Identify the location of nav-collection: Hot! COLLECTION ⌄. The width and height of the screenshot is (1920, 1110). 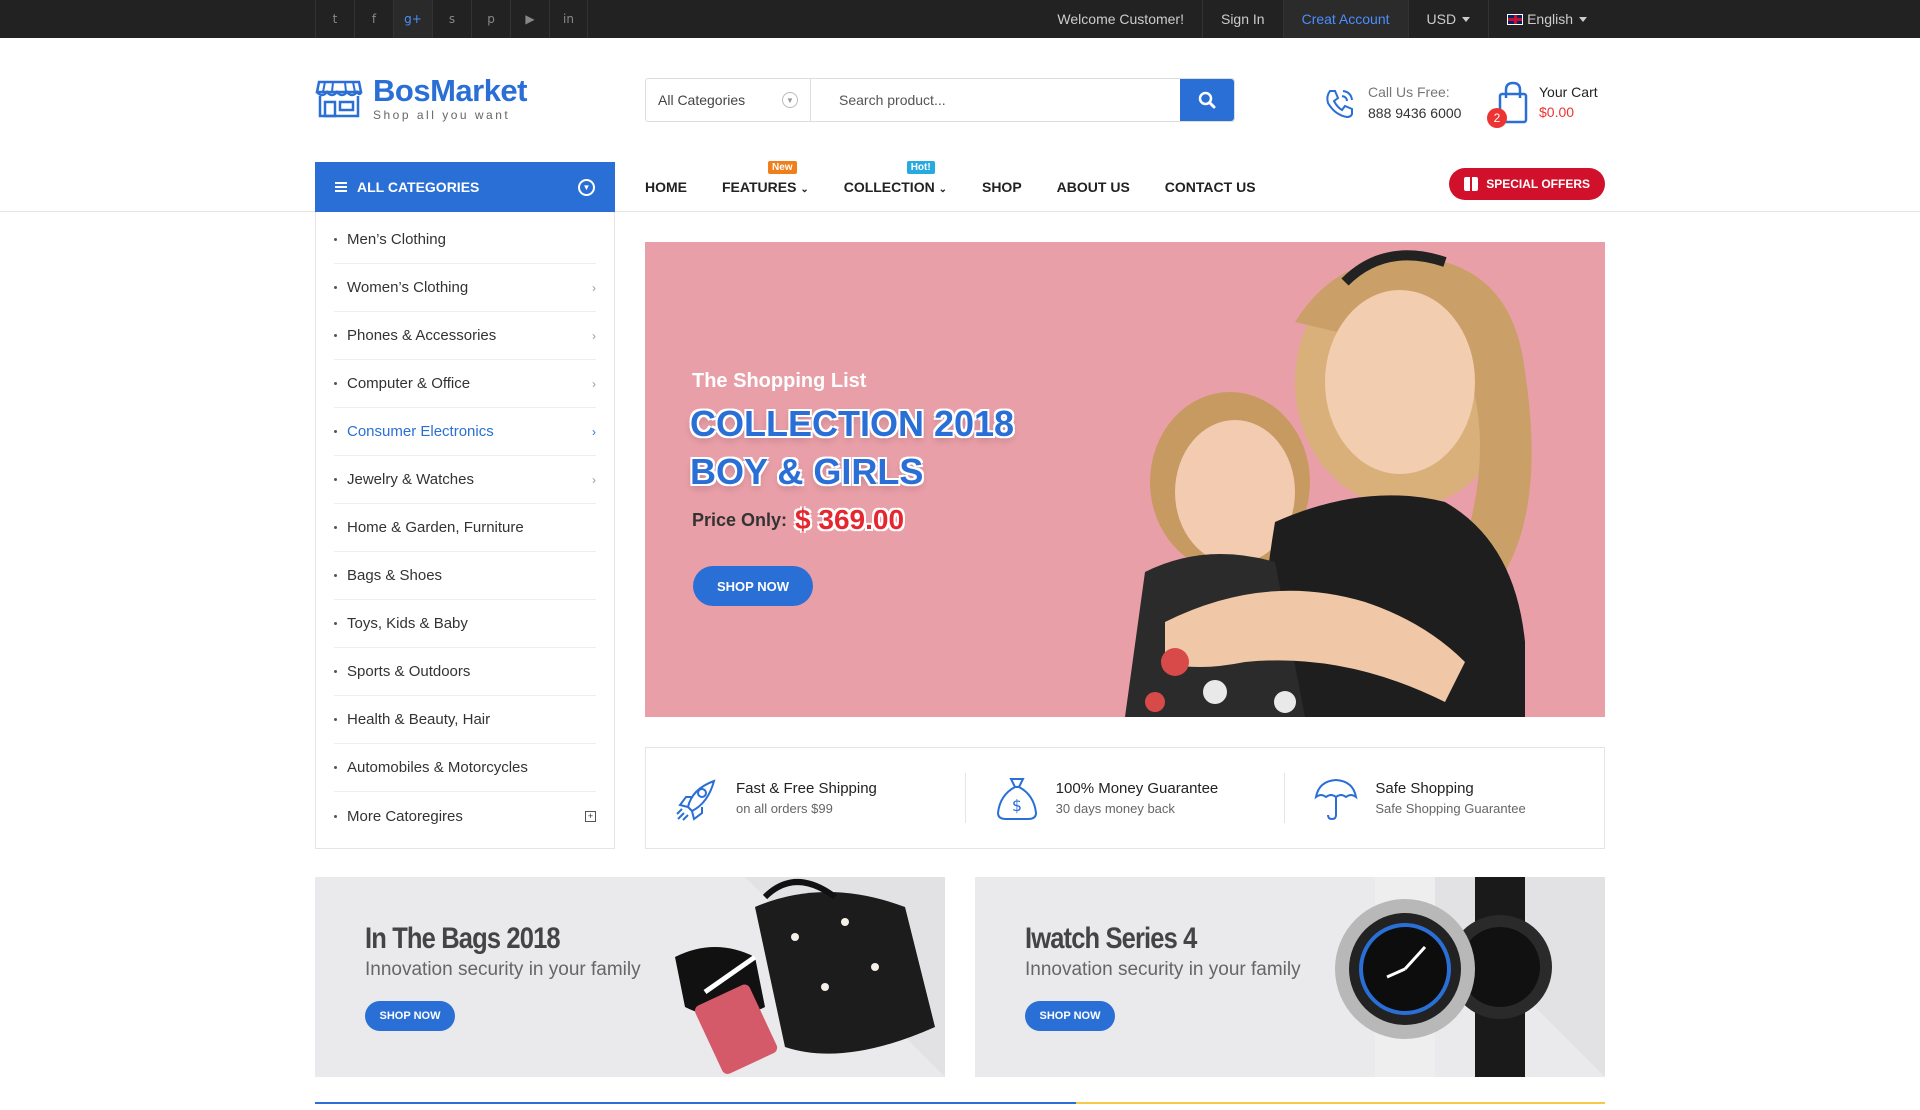
(895, 178).